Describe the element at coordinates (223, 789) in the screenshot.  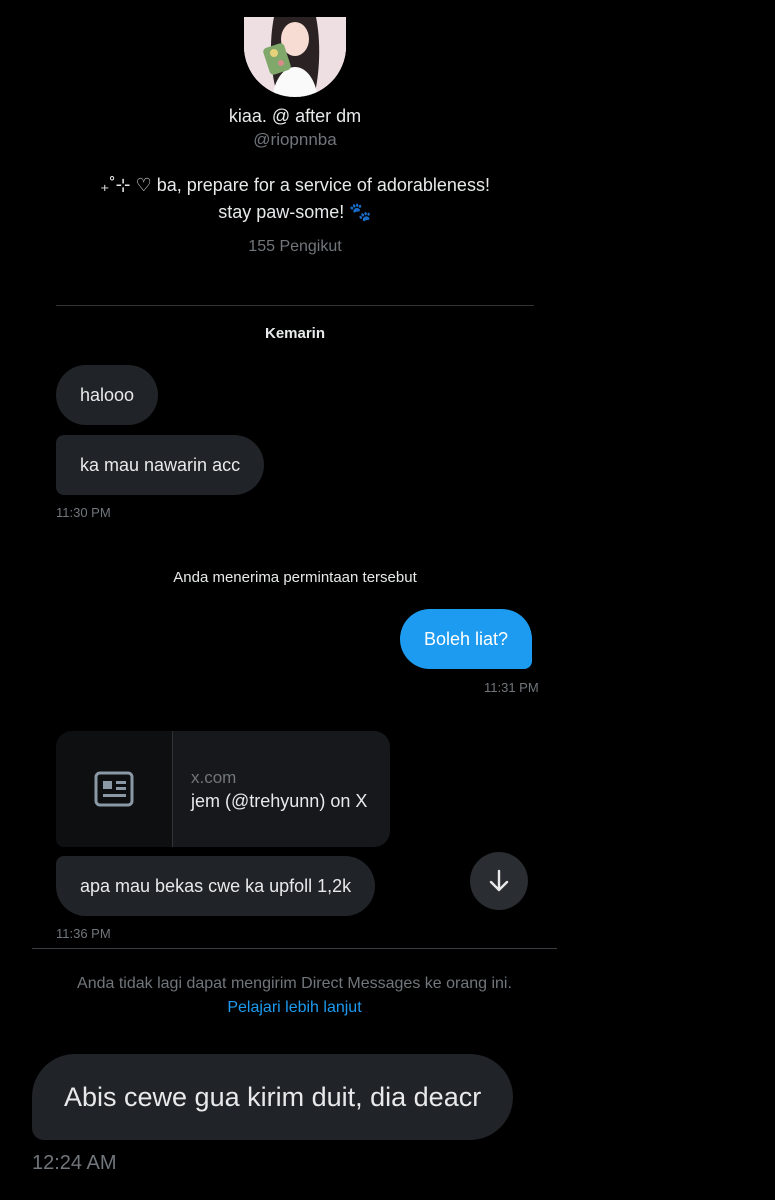
I see `link-preview-card: x.com jem (@trehyunn) on X` at that location.